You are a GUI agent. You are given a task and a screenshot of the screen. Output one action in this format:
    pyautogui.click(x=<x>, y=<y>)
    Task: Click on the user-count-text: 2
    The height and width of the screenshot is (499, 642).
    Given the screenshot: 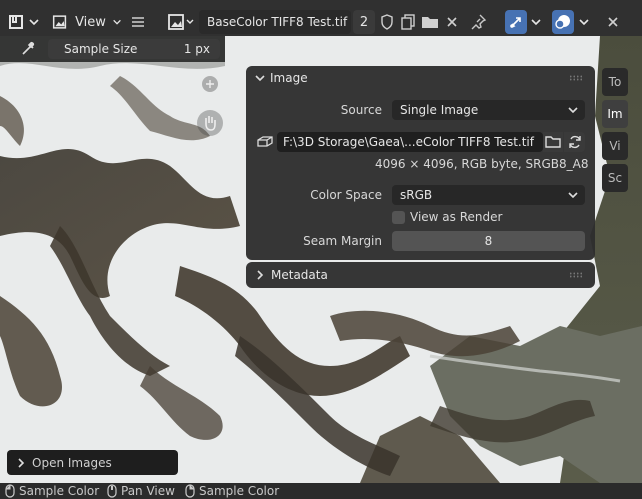 What is the action you would take?
    pyautogui.click(x=364, y=22)
    